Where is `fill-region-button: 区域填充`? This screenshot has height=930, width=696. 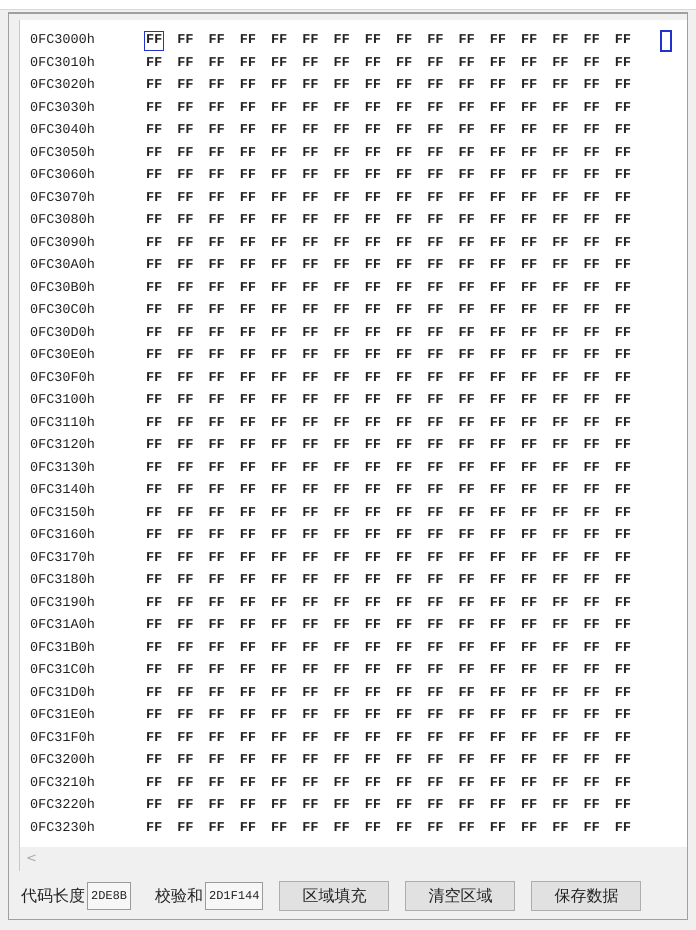
fill-region-button: 区域填充 is located at coordinates (334, 896).